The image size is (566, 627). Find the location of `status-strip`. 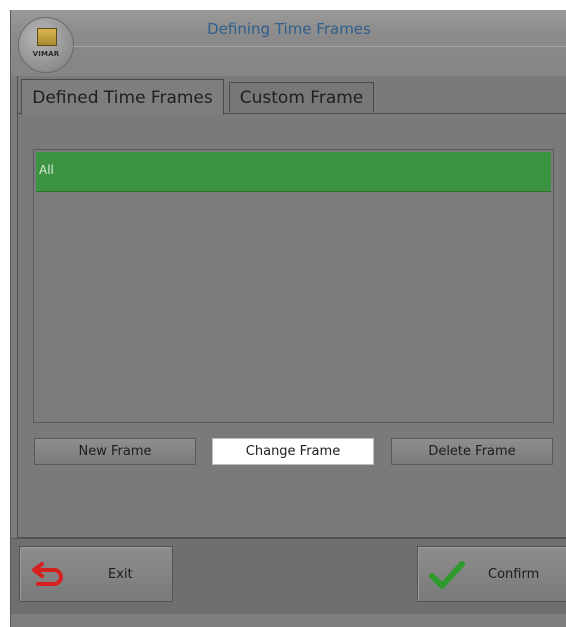

status-strip is located at coordinates (288, 620).